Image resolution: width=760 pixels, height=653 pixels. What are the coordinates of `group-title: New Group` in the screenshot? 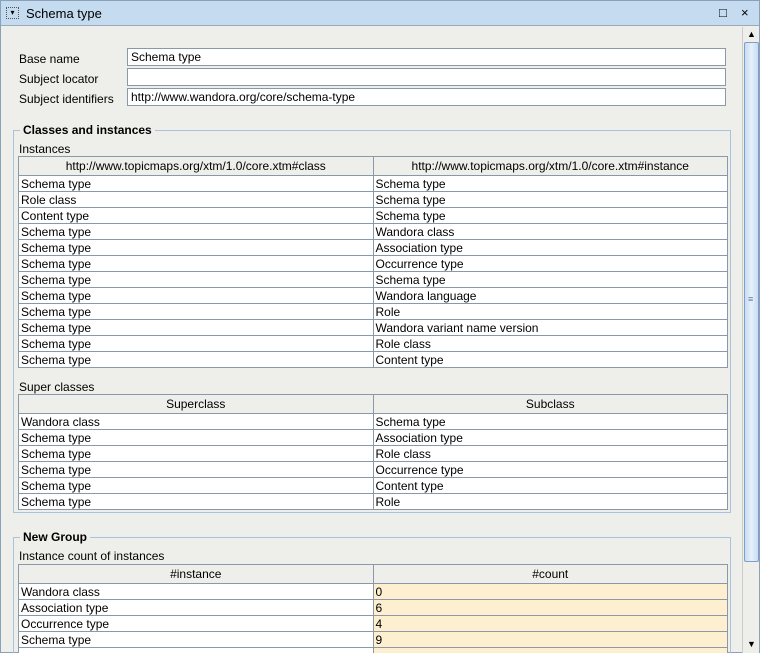 It's located at (55, 537).